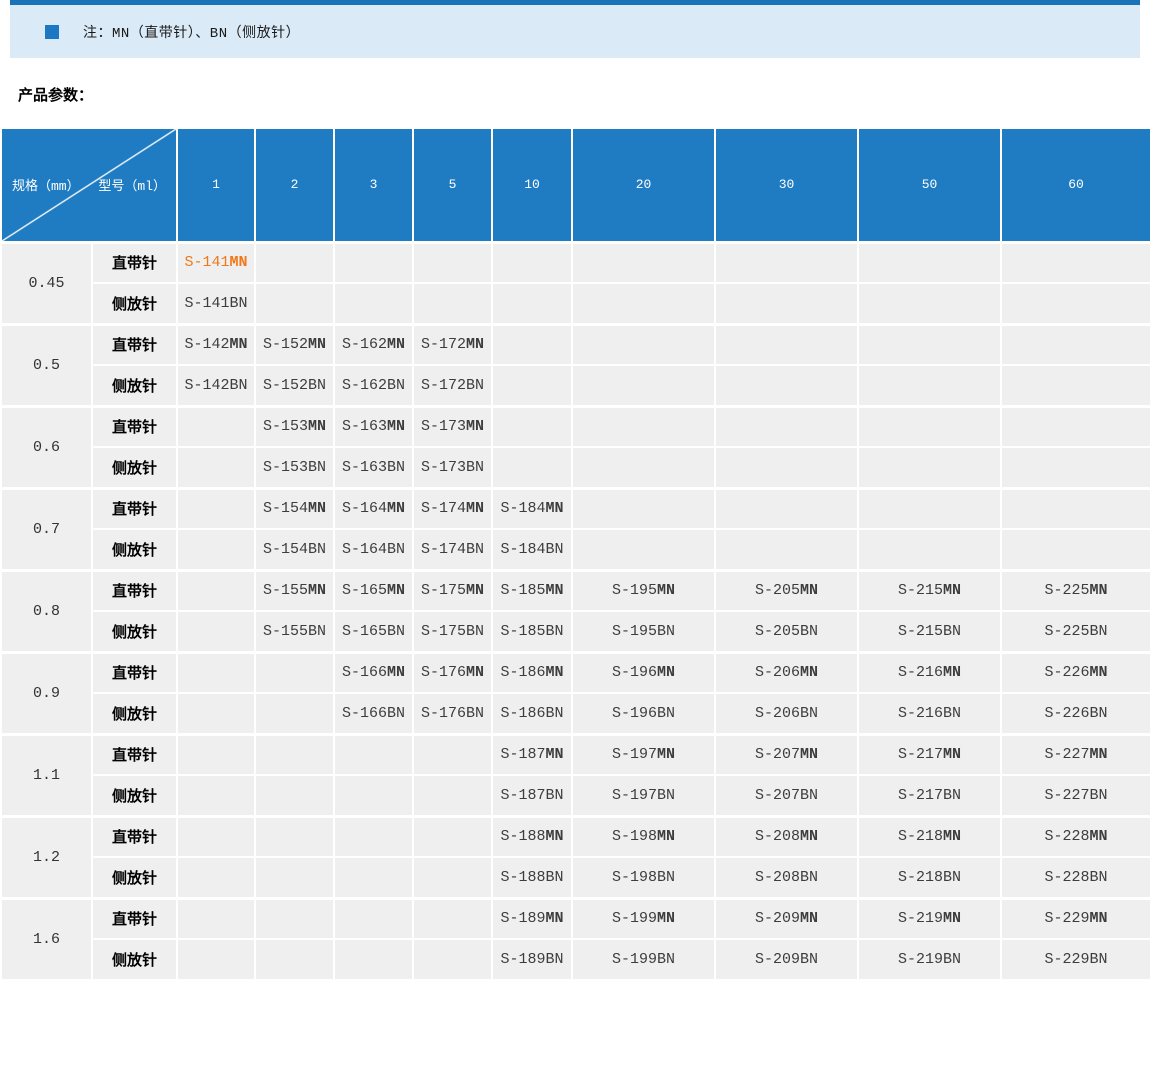  Describe the element at coordinates (373, 672) in the screenshot. I see `model-cell: S-166MN` at that location.